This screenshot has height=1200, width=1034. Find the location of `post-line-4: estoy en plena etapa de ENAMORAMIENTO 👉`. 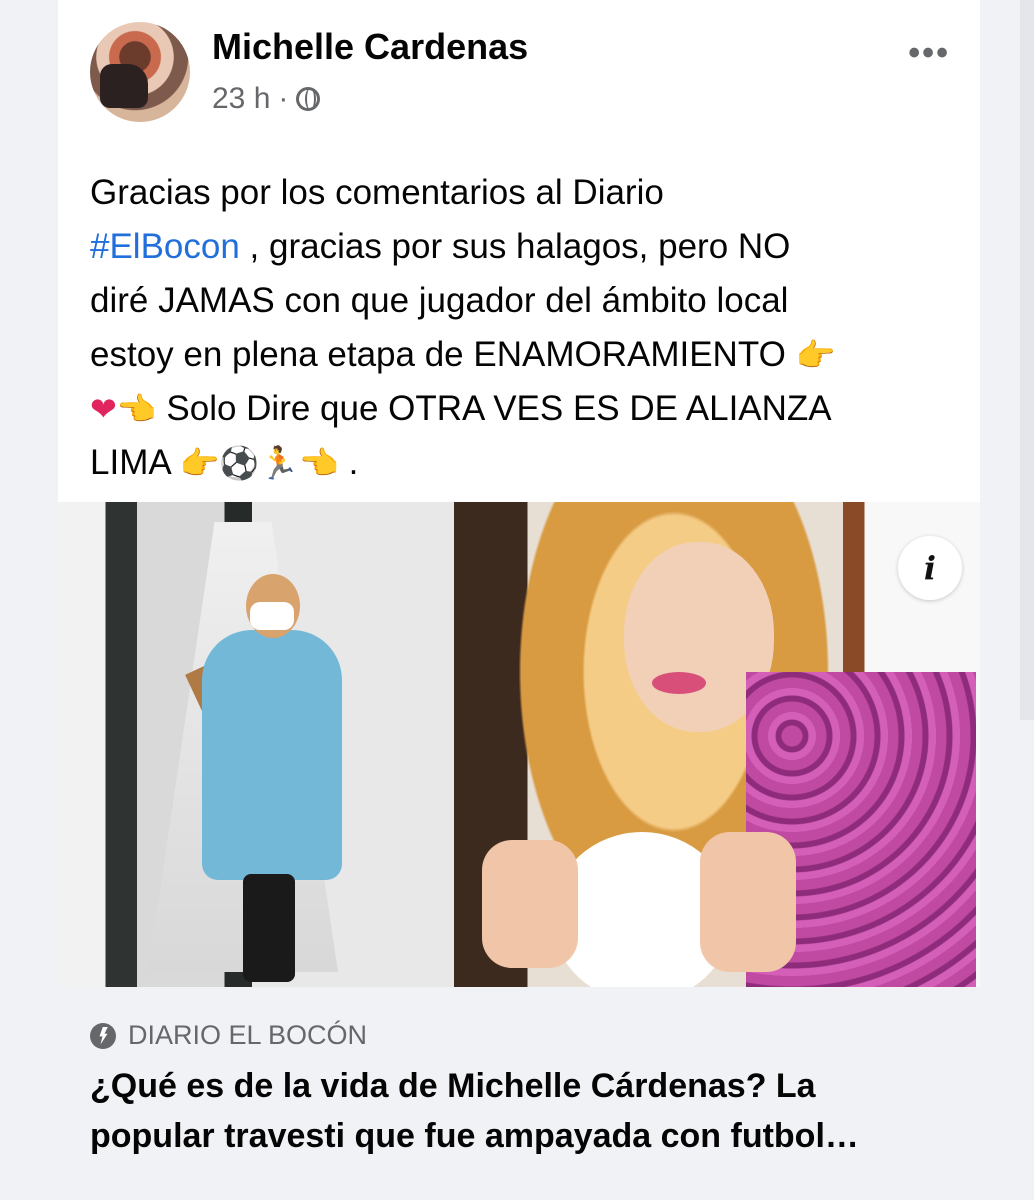

post-line-4: estoy en plena etapa de ENAMORAMIENTO 👉 is located at coordinates (463, 354).